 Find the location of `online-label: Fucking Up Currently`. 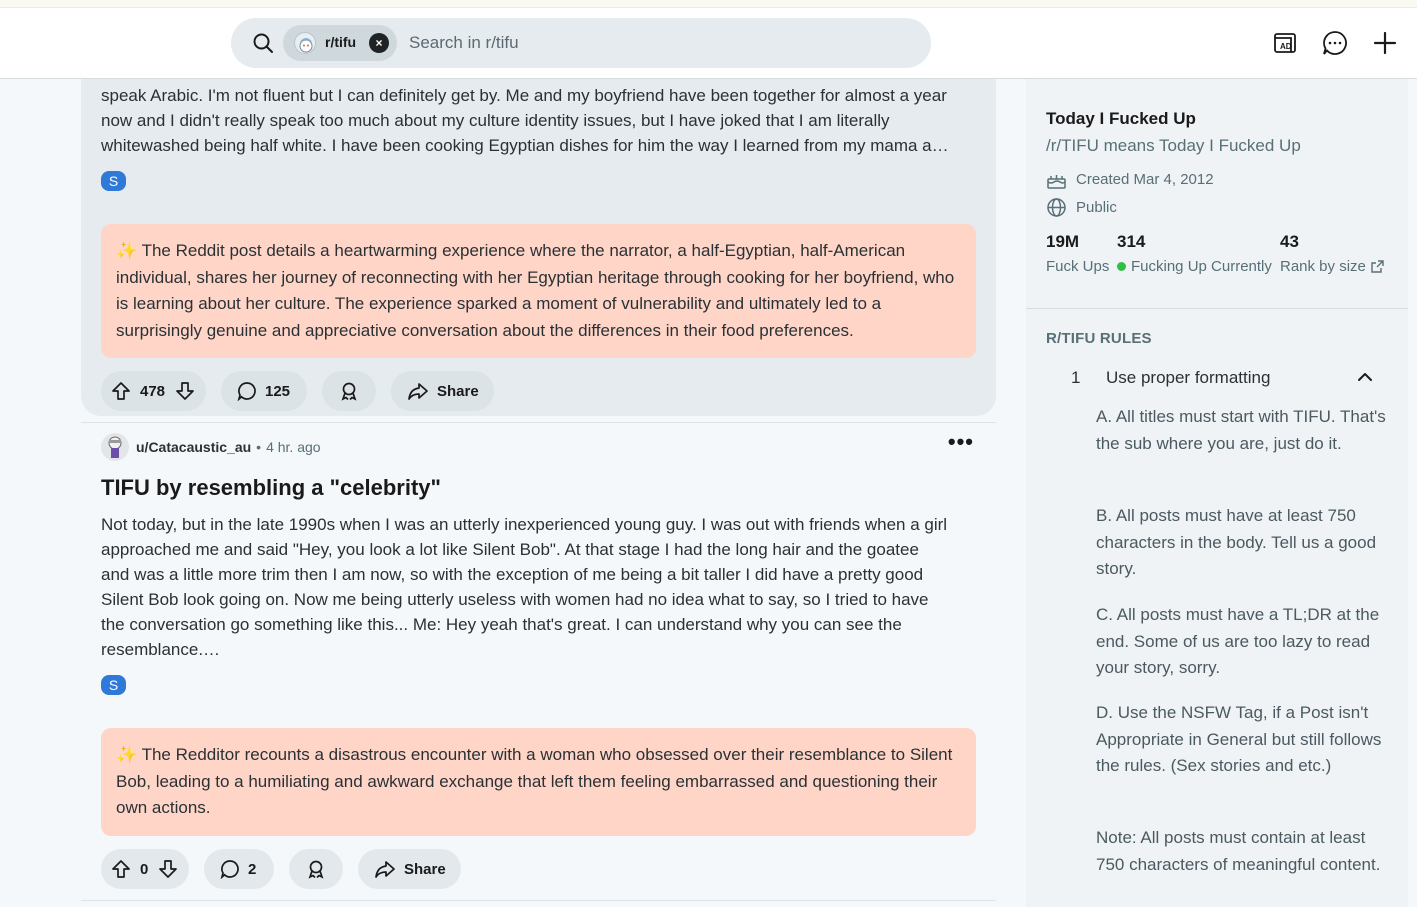

online-label: Fucking Up Currently is located at coordinates (1201, 266).